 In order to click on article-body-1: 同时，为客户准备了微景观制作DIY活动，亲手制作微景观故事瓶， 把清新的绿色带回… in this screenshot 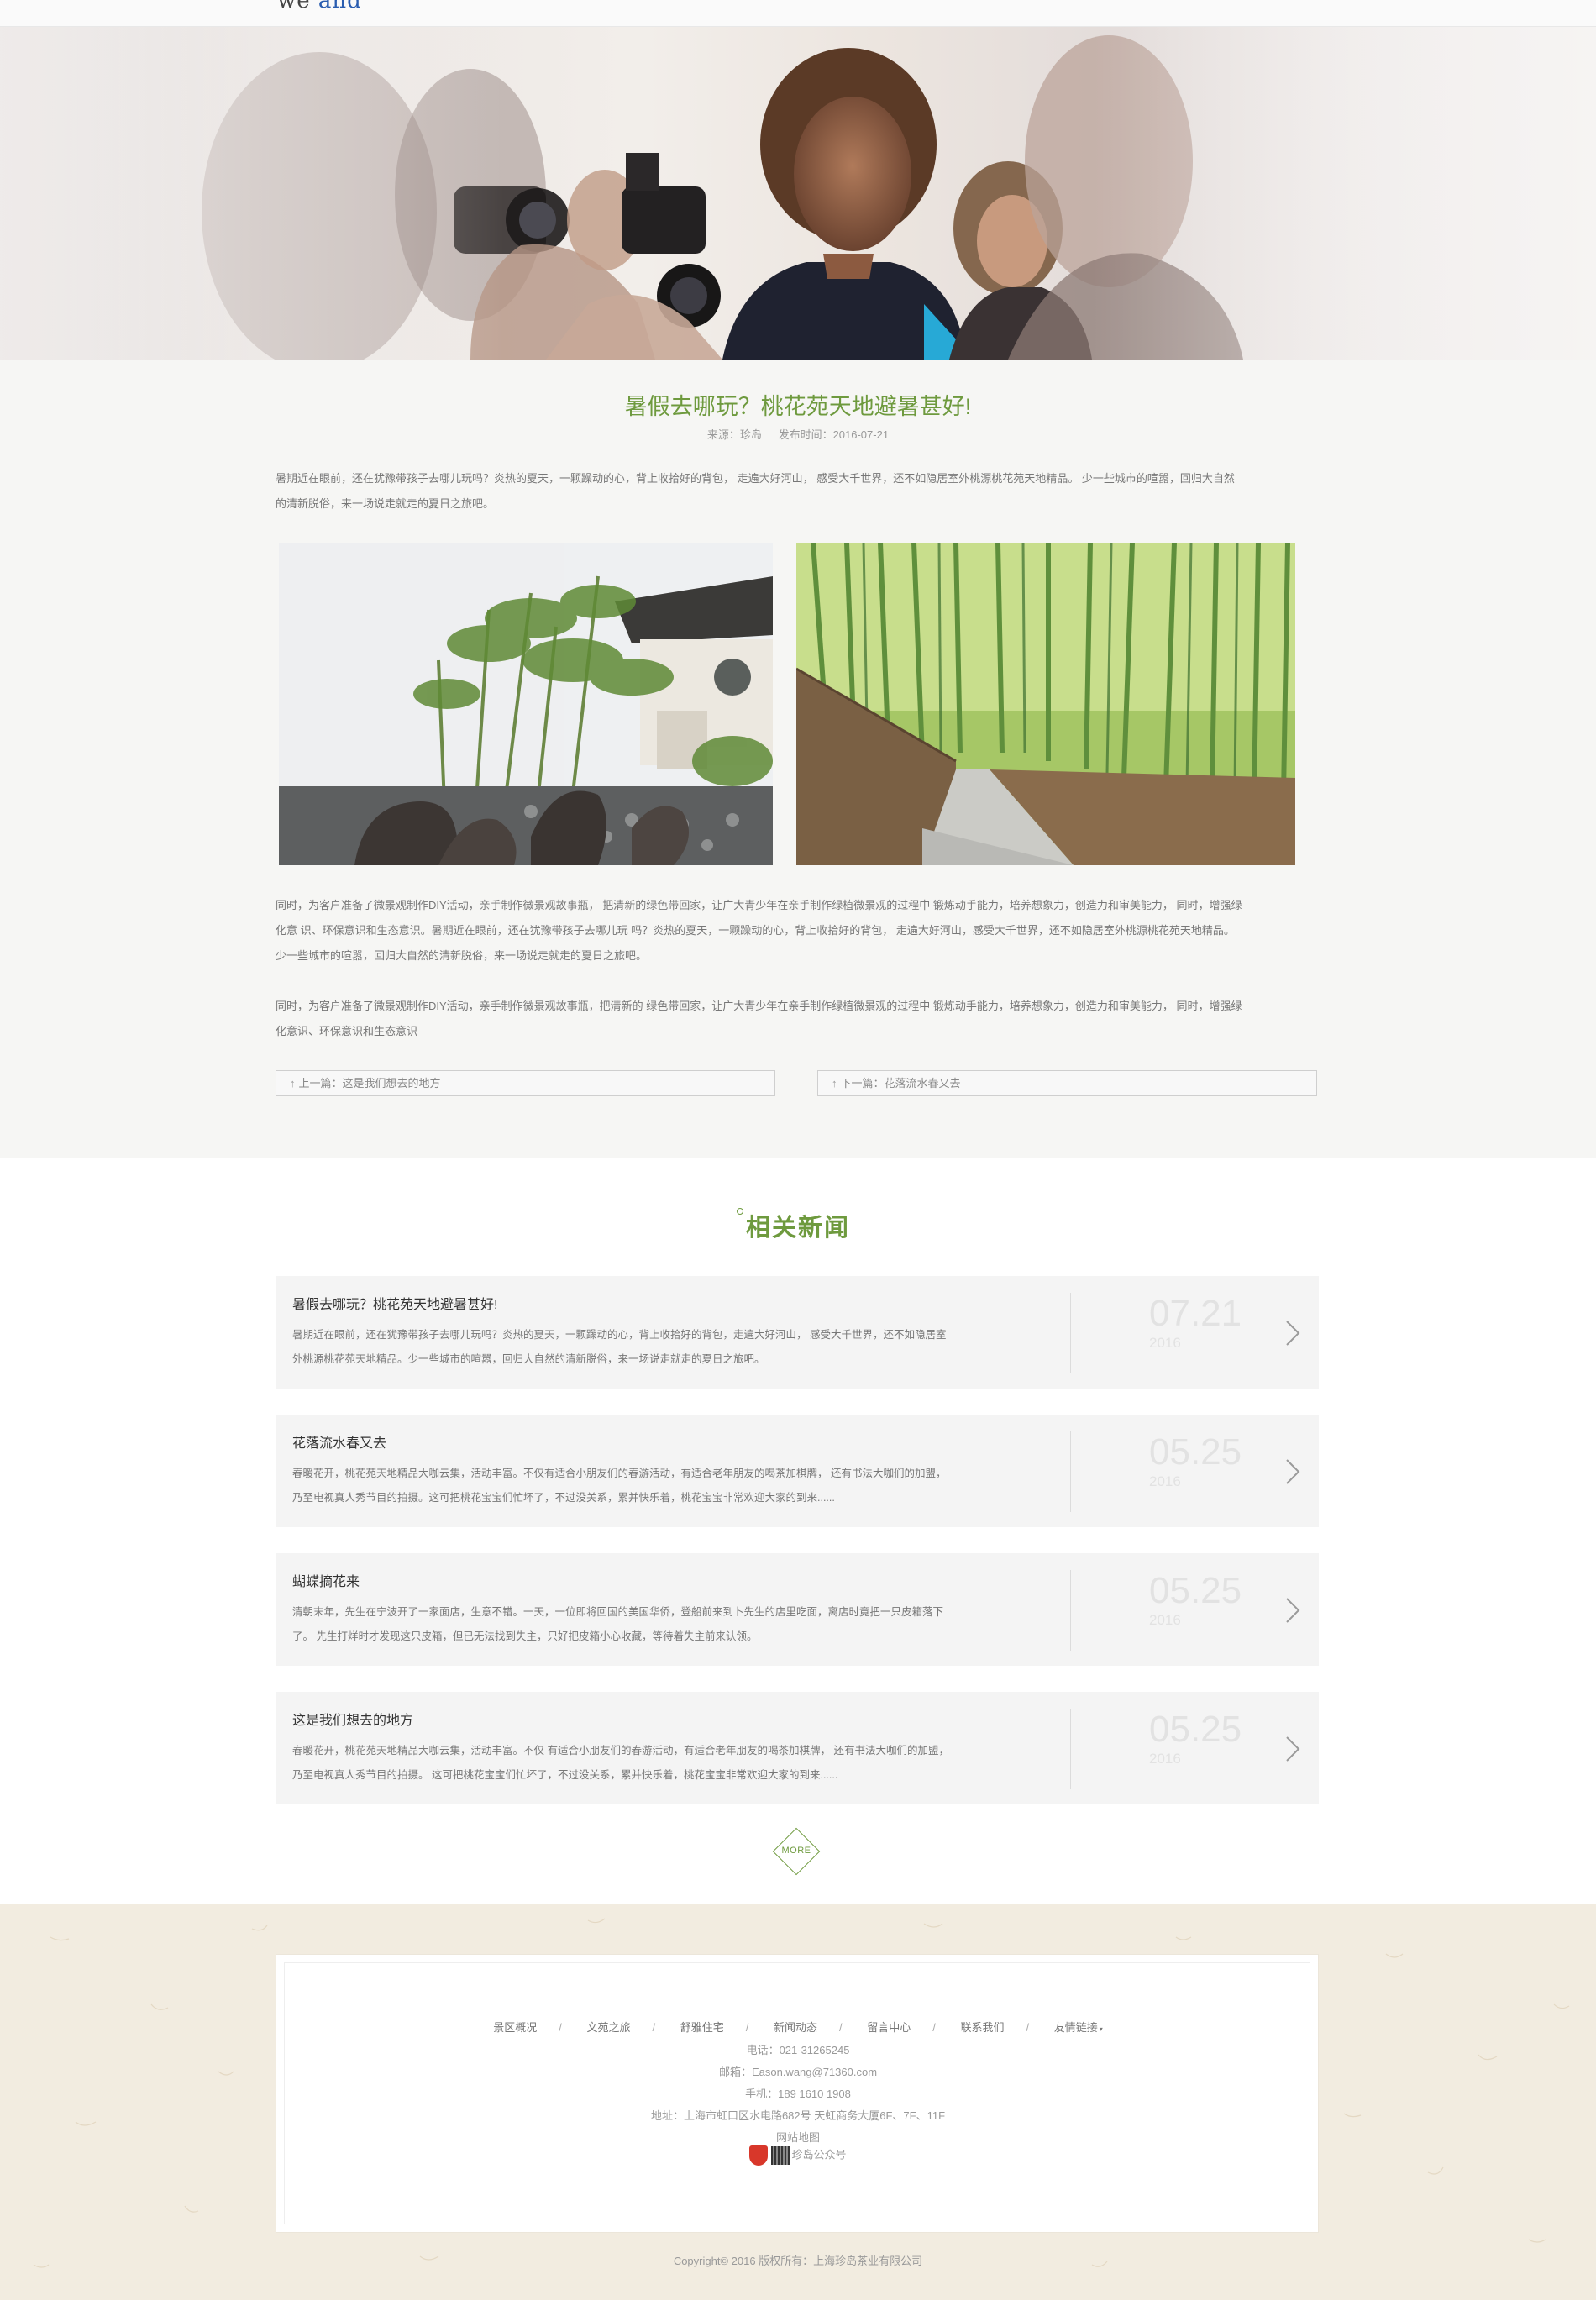, I will do `click(796, 931)`.